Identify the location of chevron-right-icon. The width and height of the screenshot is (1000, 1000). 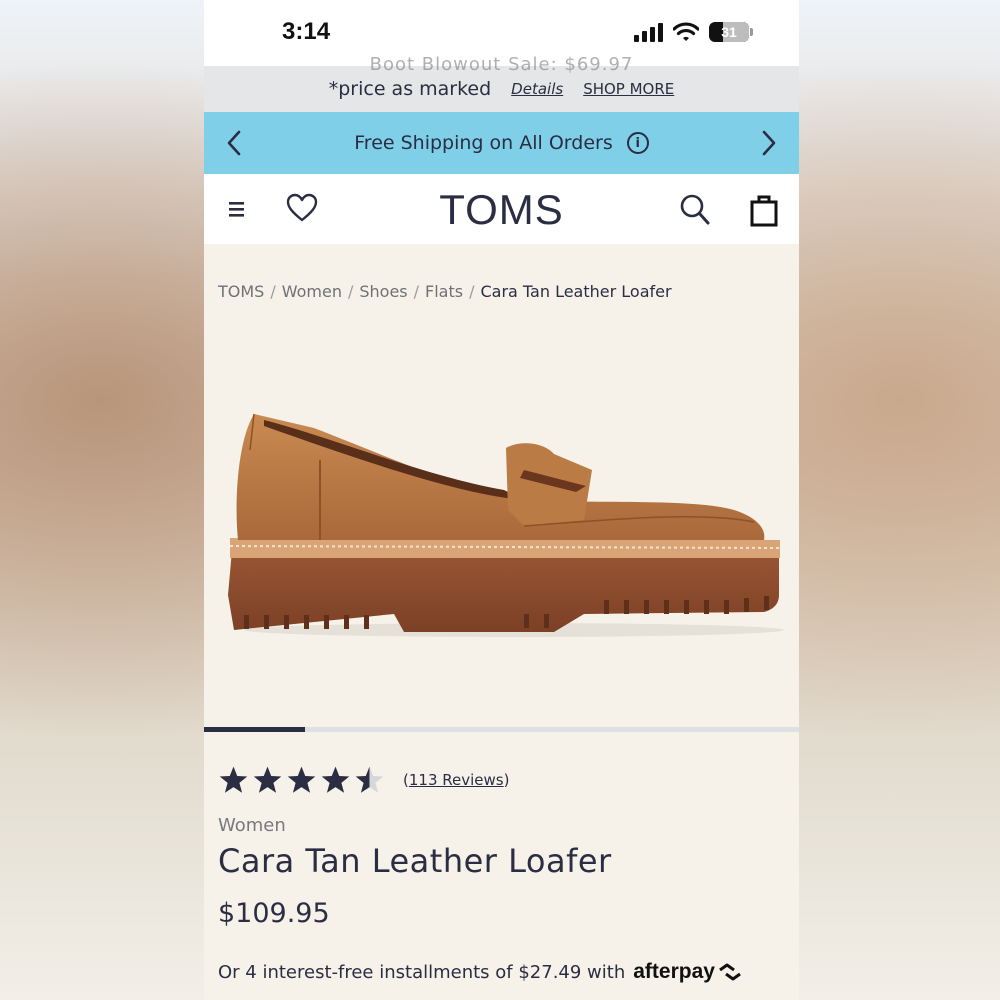
(769, 143).